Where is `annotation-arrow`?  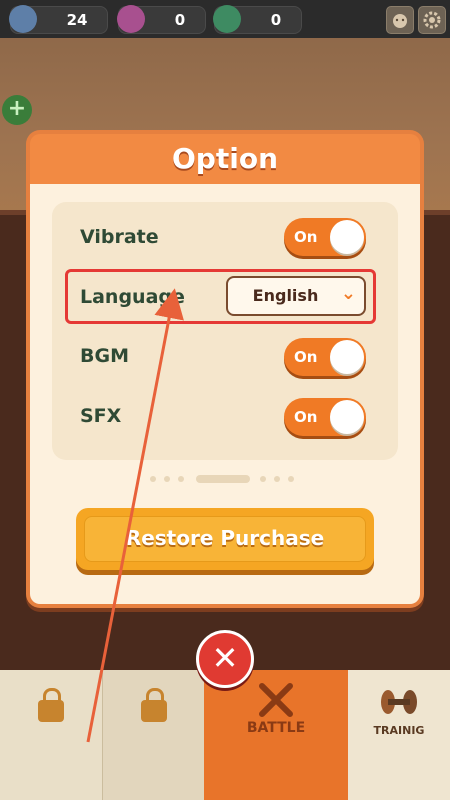 annotation-arrow is located at coordinates (135, 515).